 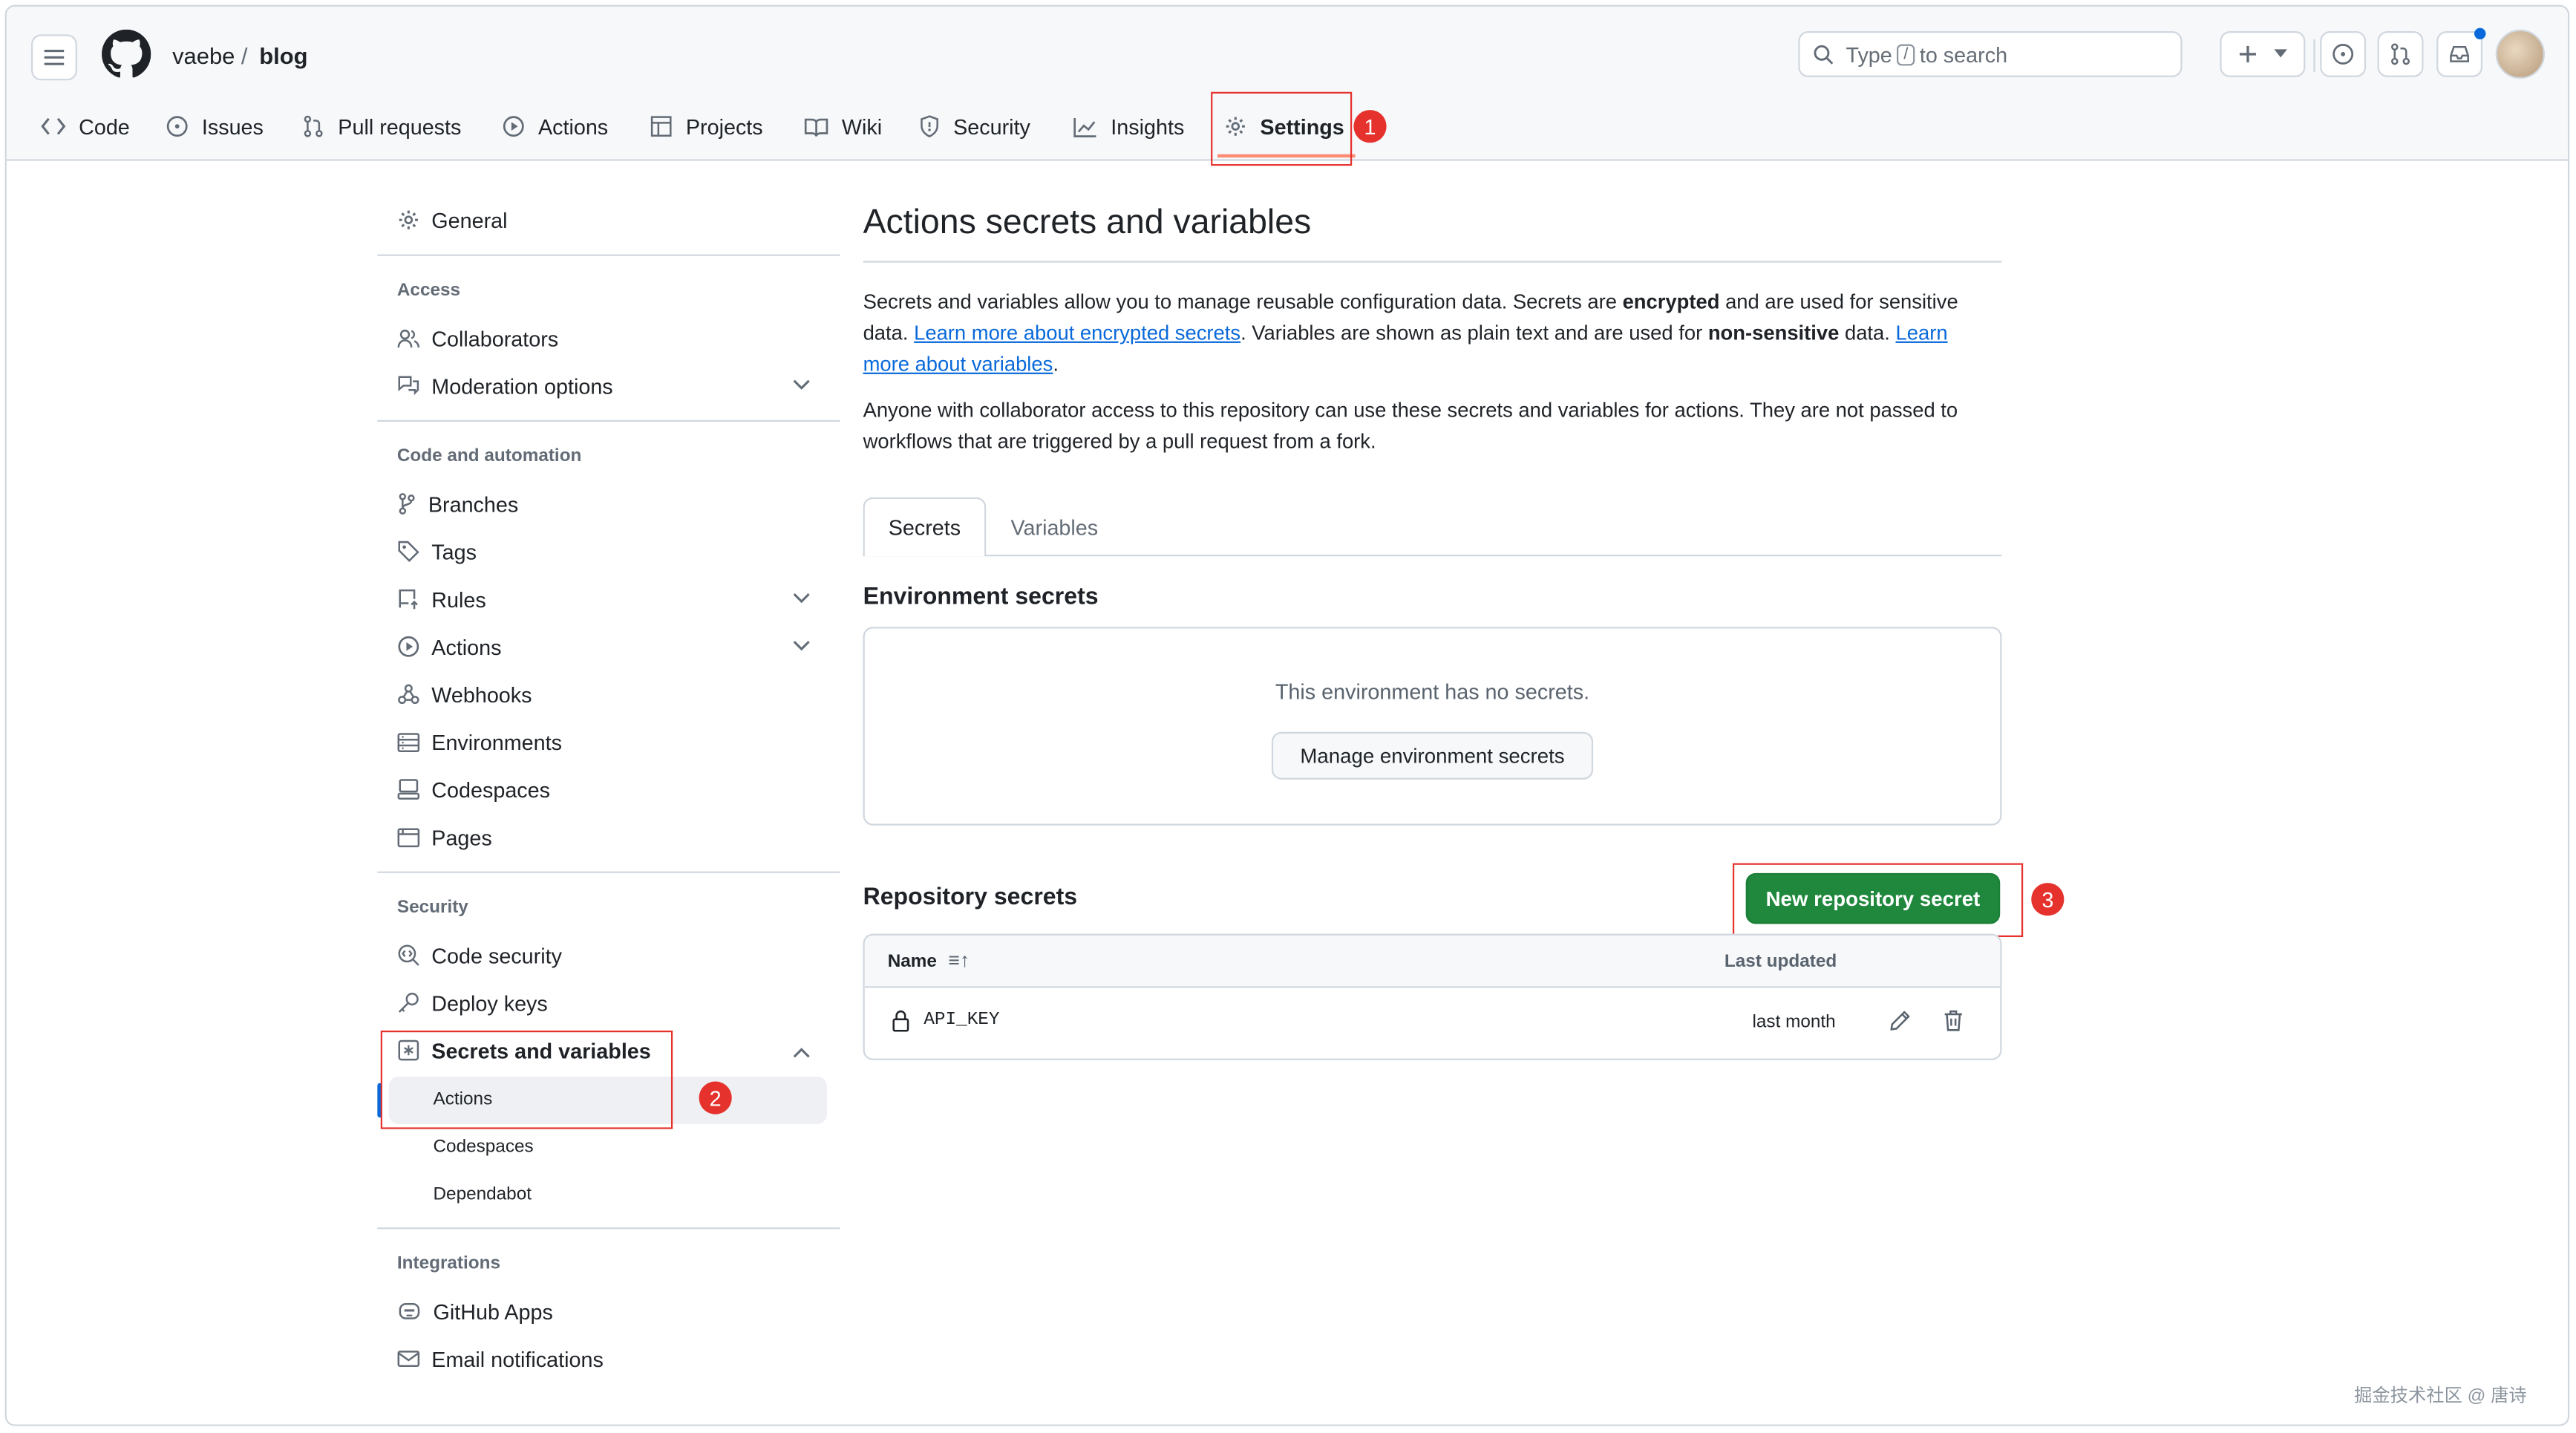 I want to click on menu-button, so click(x=53, y=57).